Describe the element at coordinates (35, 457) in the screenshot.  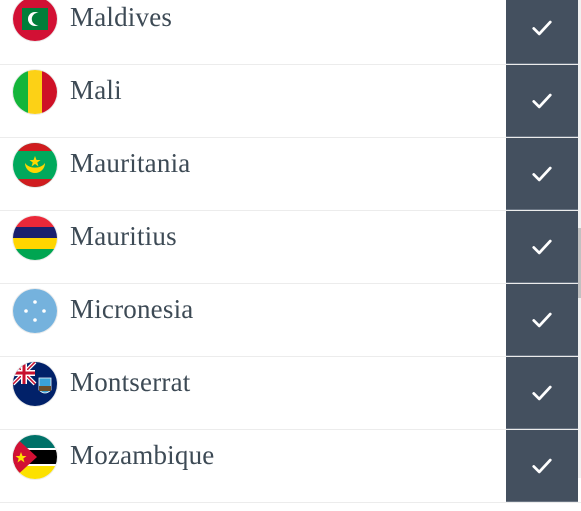
I see `mozambique-flag-icon` at that location.